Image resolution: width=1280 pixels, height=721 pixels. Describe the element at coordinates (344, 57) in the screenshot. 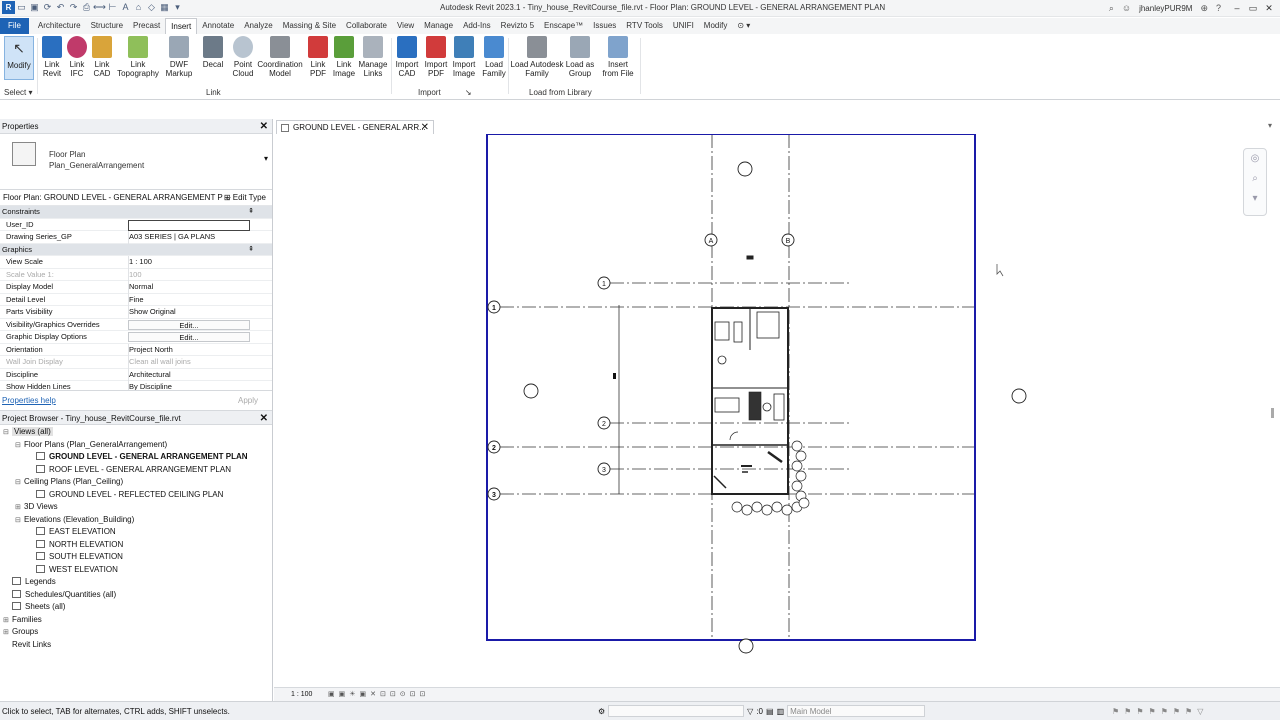

I see `link-image-button: Link Image` at that location.